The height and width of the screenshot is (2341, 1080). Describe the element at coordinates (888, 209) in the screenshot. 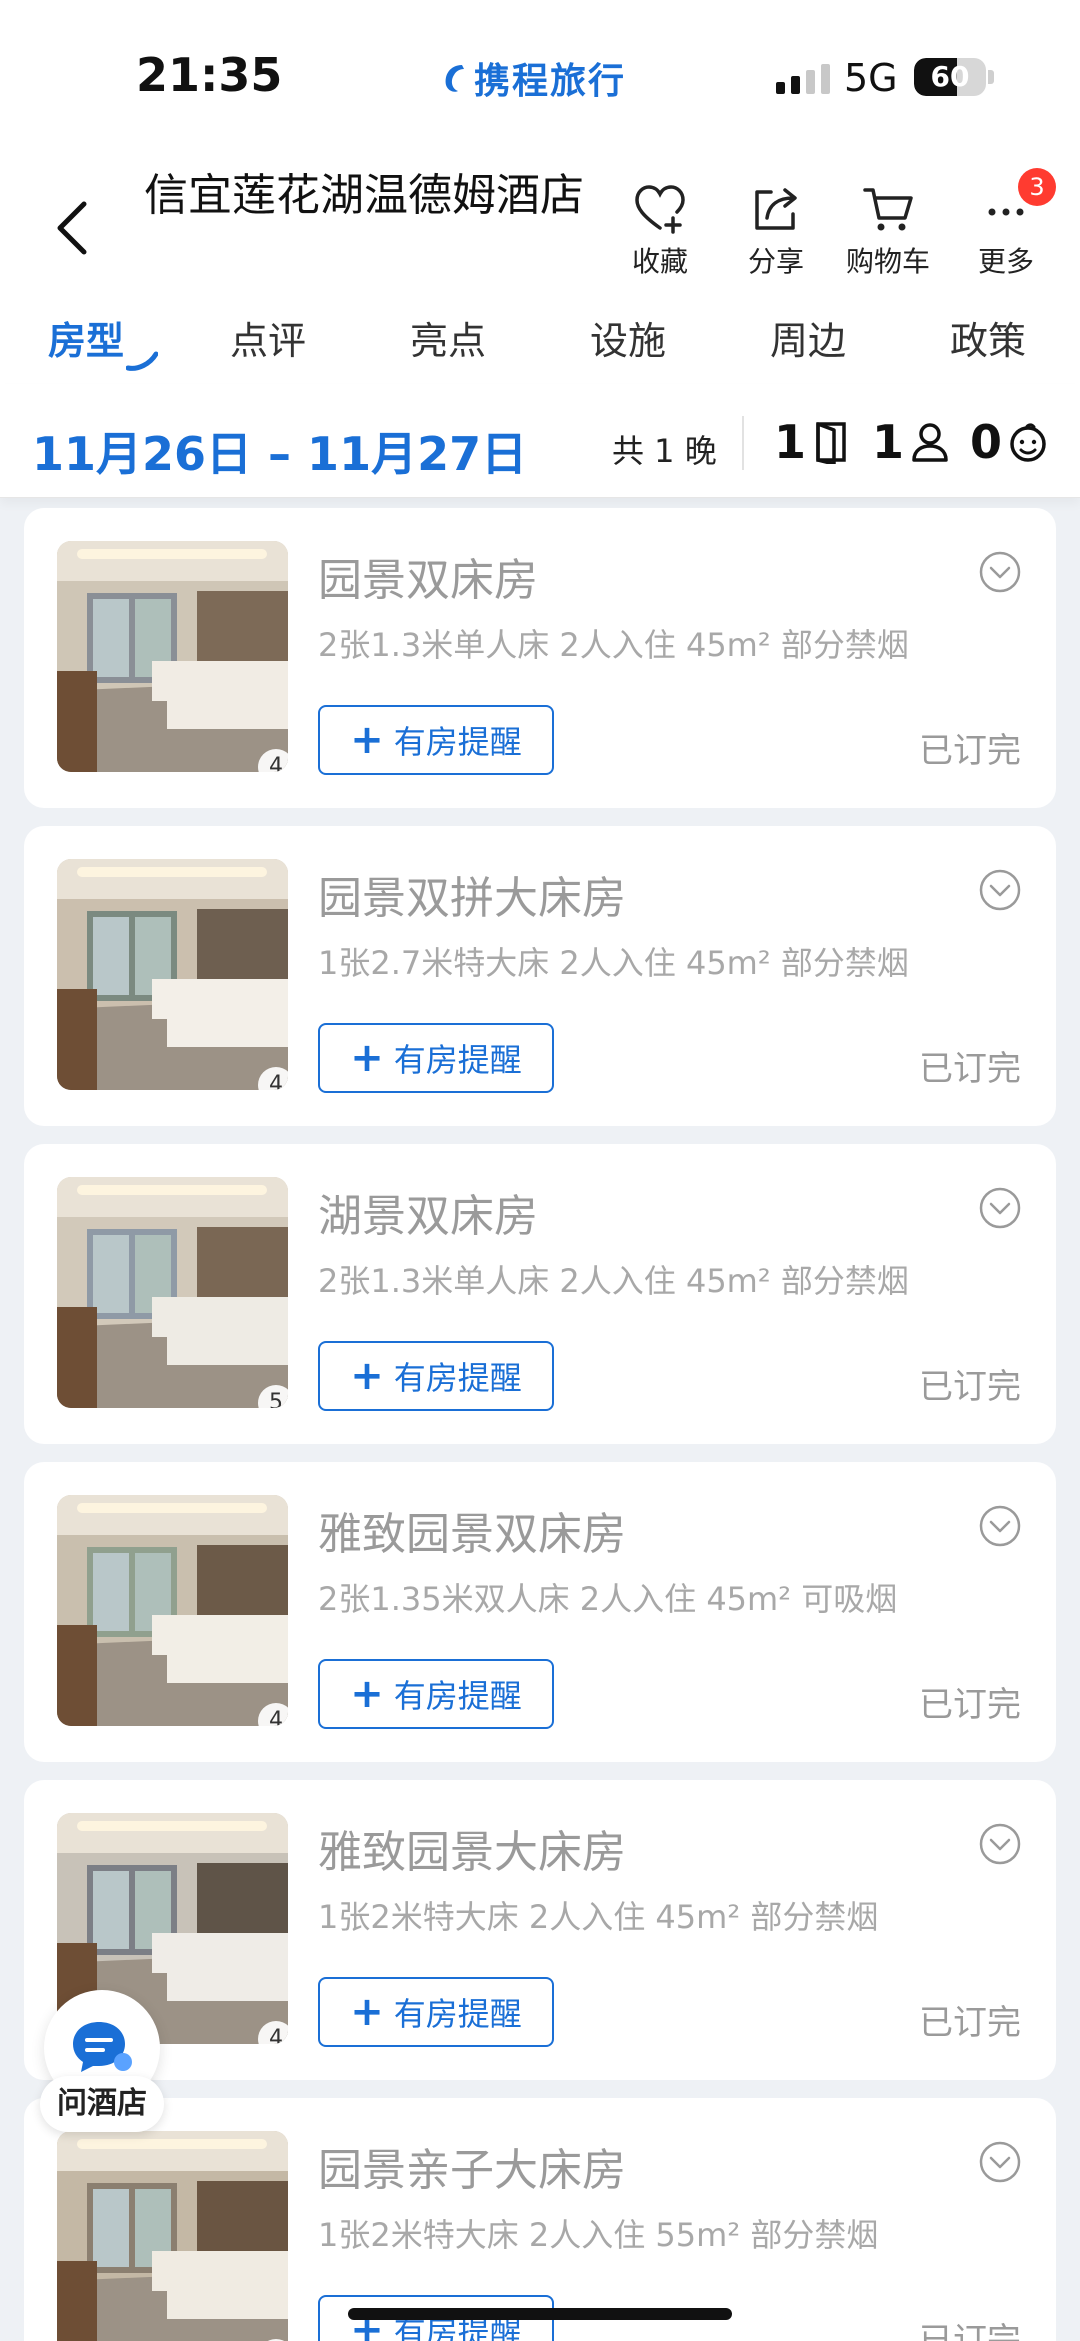

I see `cart-icon` at that location.